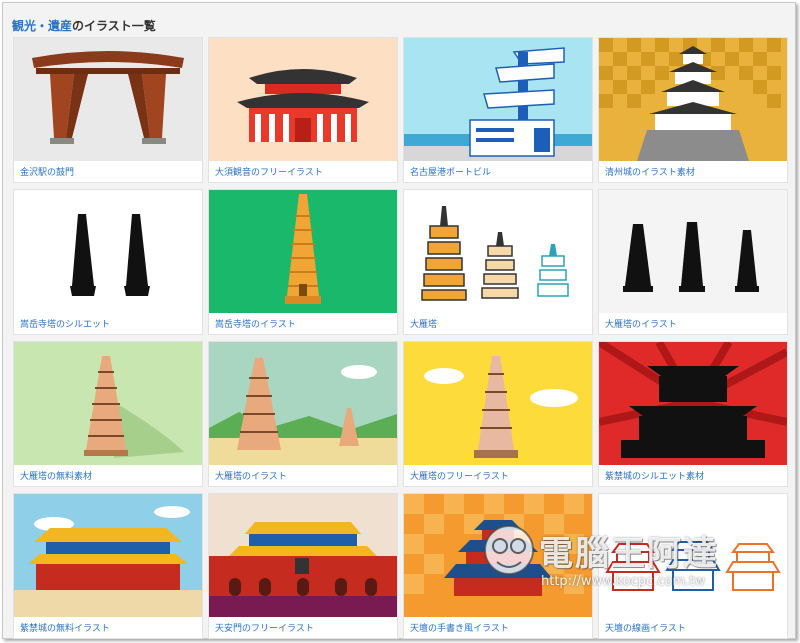 The height and width of the screenshot is (643, 800). What do you see at coordinates (695, 627) in the screenshot?
I see `card-caption: 天壇の線画イラスト` at bounding box center [695, 627].